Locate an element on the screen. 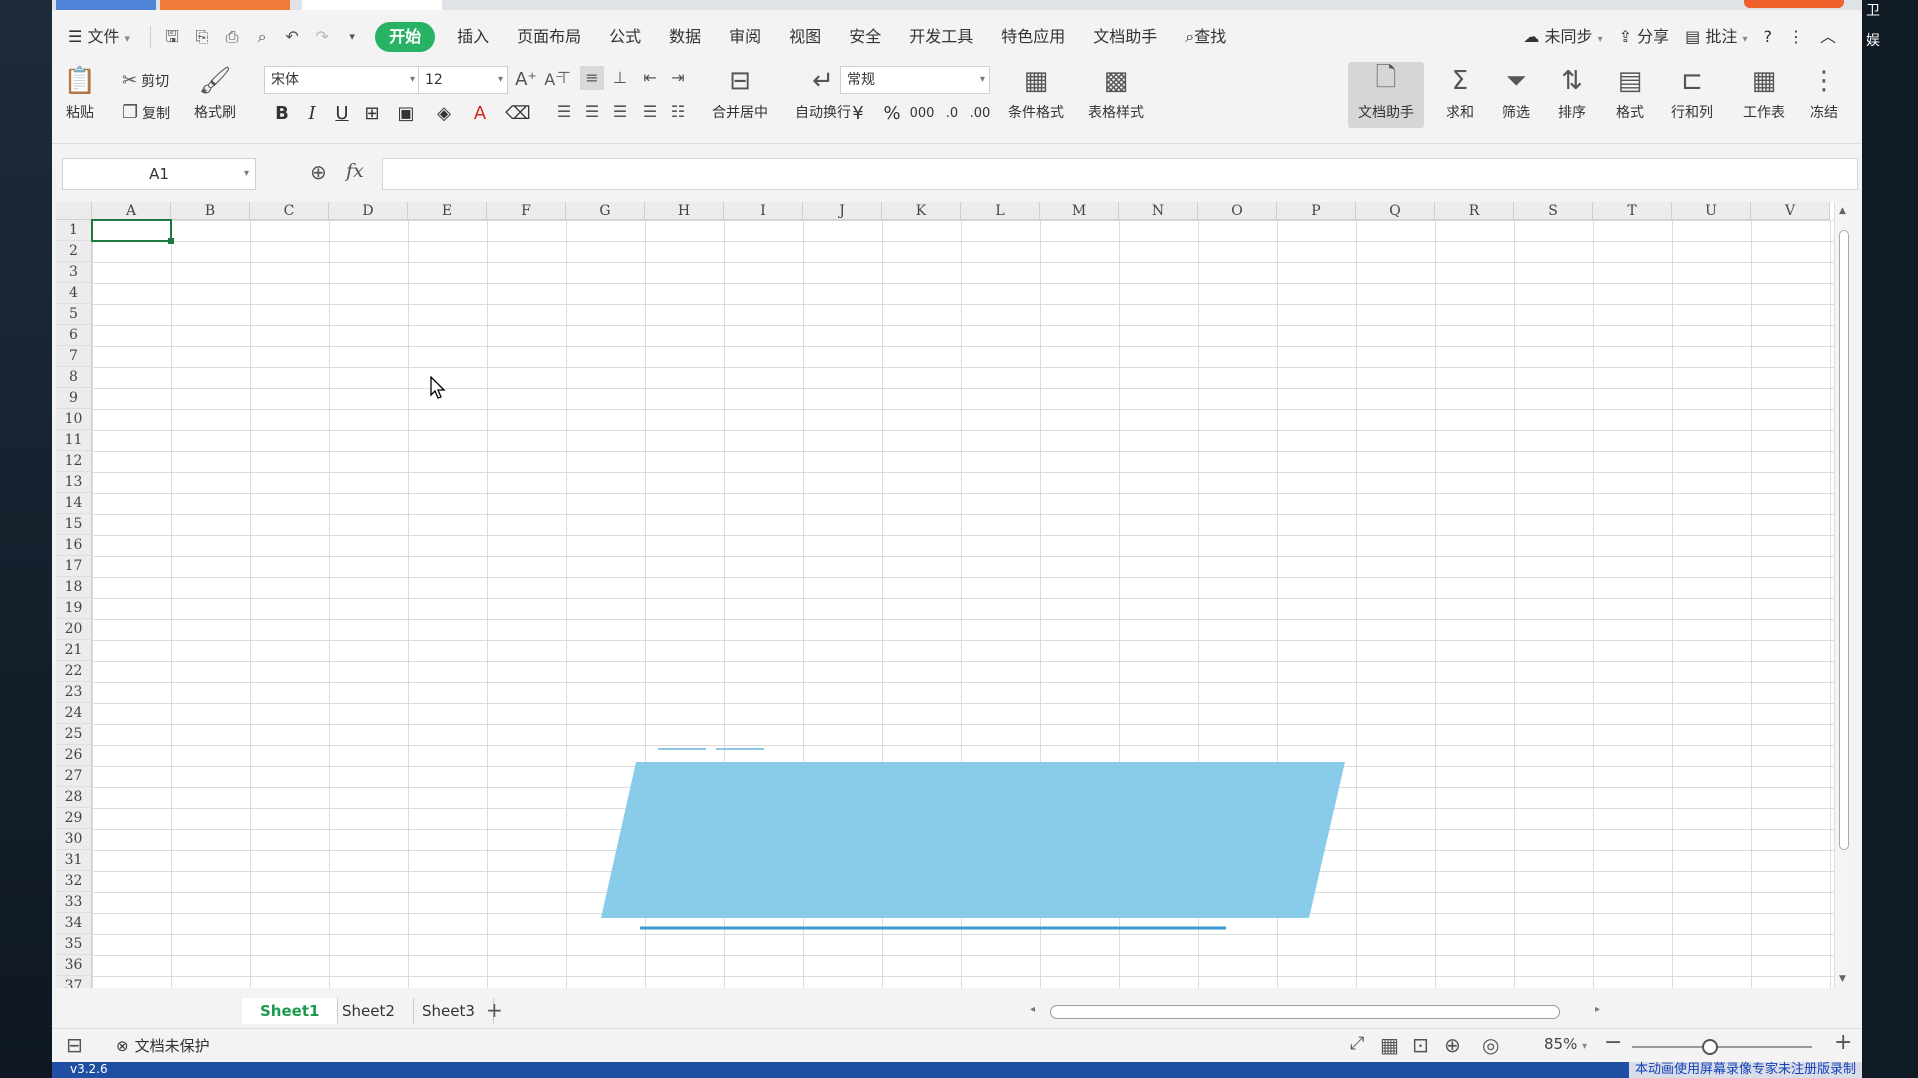  conditional-format-button: ▦ 条件格式 is located at coordinates (1036, 93).